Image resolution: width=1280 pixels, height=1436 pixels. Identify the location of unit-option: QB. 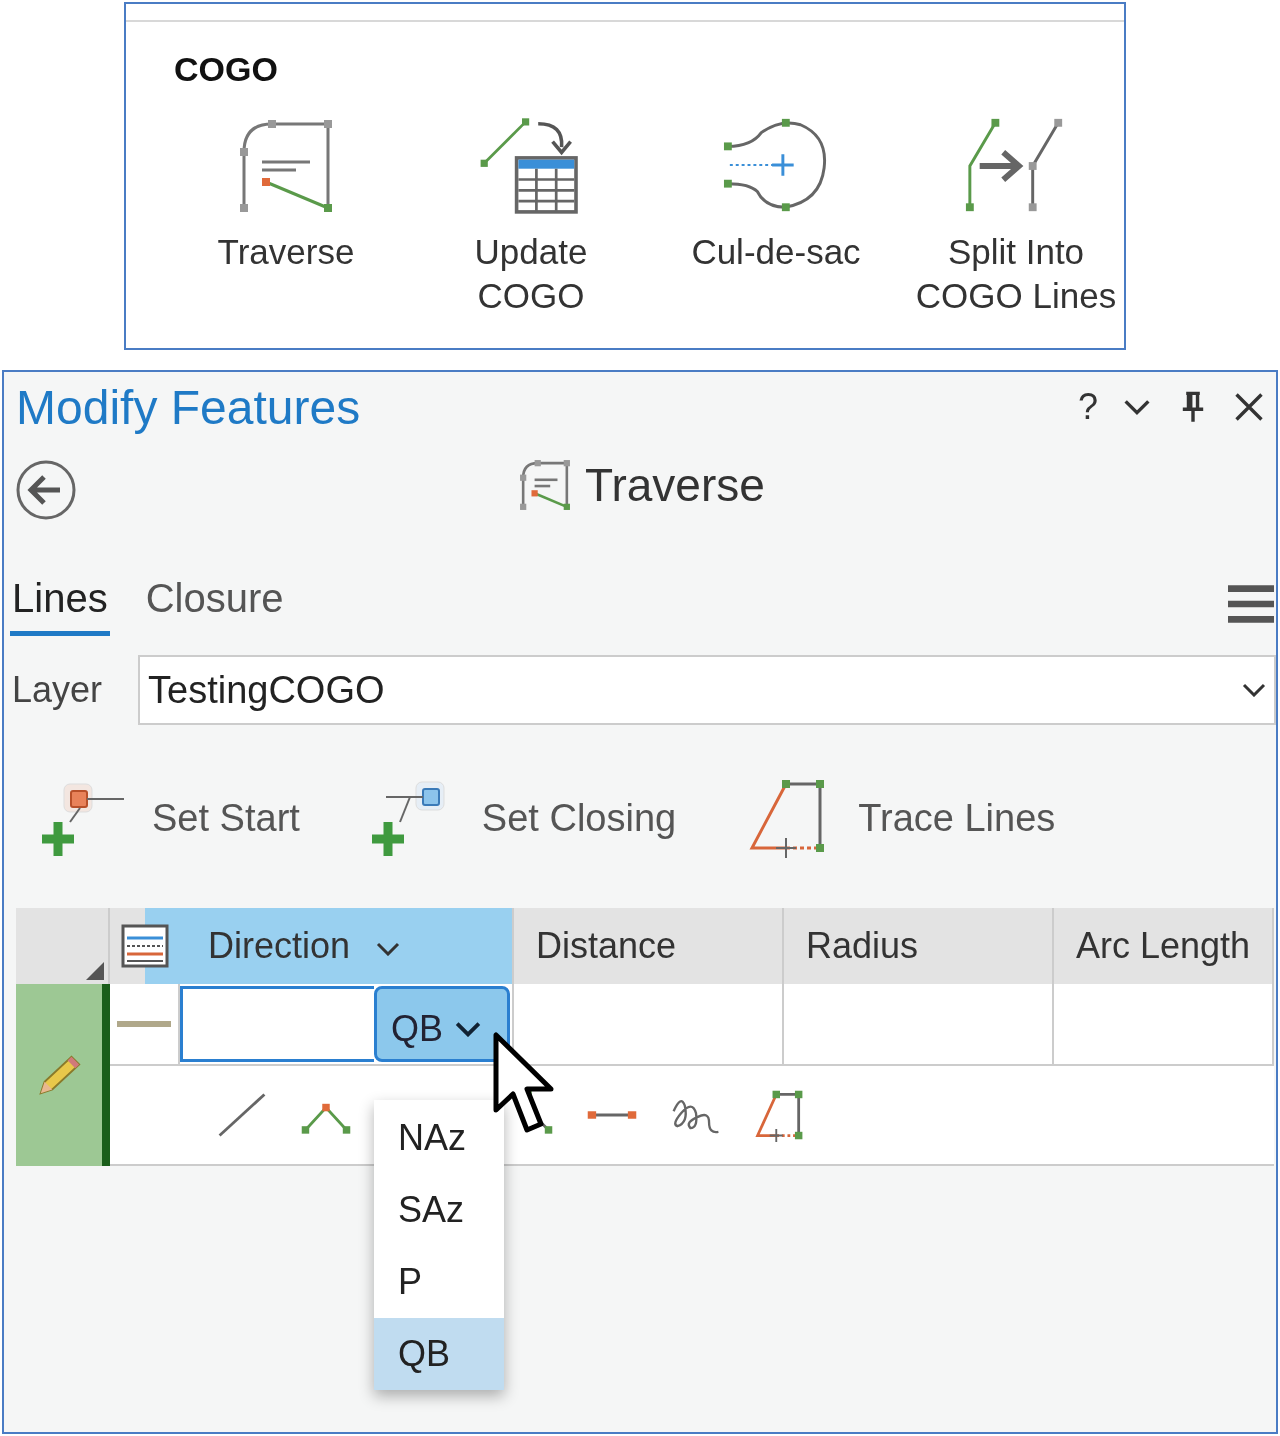
(439, 1354).